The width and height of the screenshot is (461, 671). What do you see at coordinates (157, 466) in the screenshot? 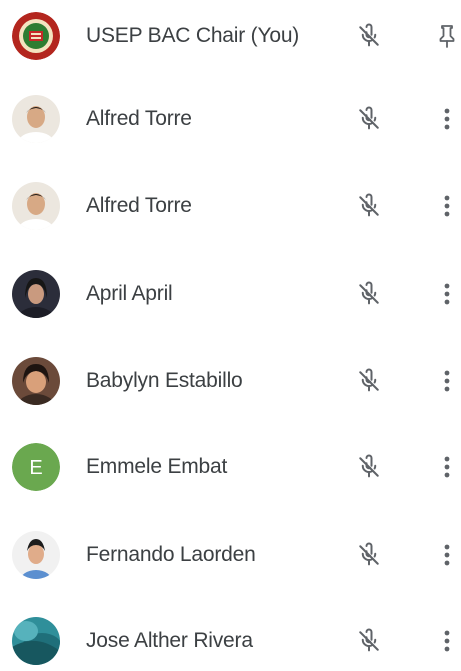
I see `participant-name: Emmele Embat` at bounding box center [157, 466].